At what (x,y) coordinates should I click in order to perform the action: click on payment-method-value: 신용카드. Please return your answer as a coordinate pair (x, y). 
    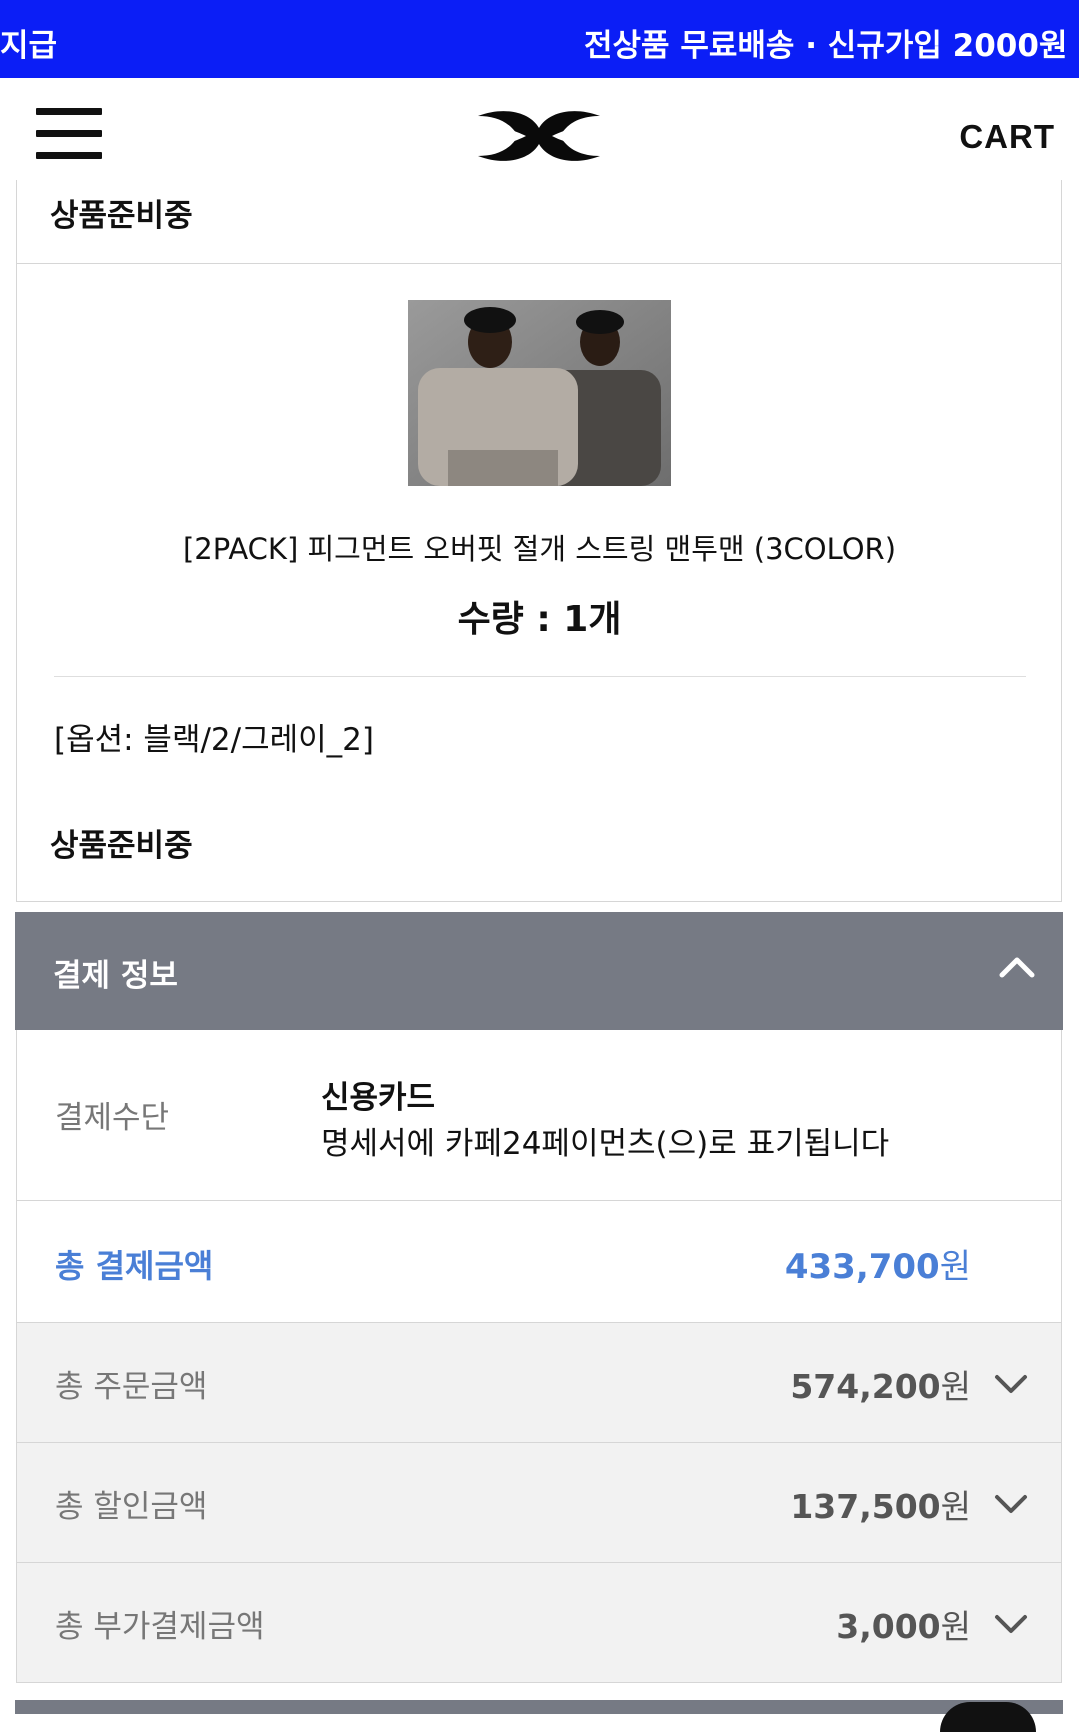
    Looking at the image, I should click on (378, 1098).